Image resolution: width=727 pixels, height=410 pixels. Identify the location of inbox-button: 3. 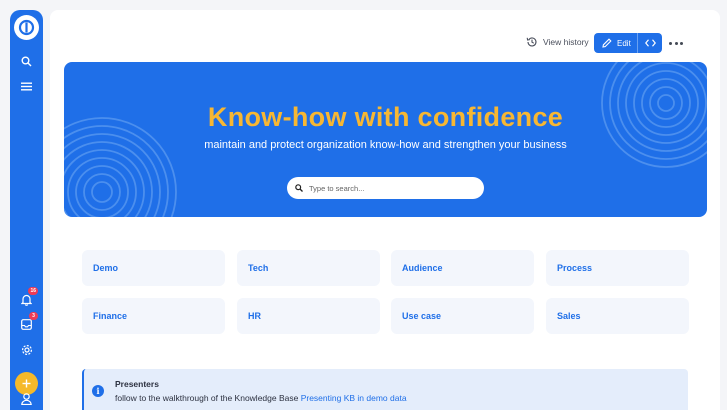
(28, 322).